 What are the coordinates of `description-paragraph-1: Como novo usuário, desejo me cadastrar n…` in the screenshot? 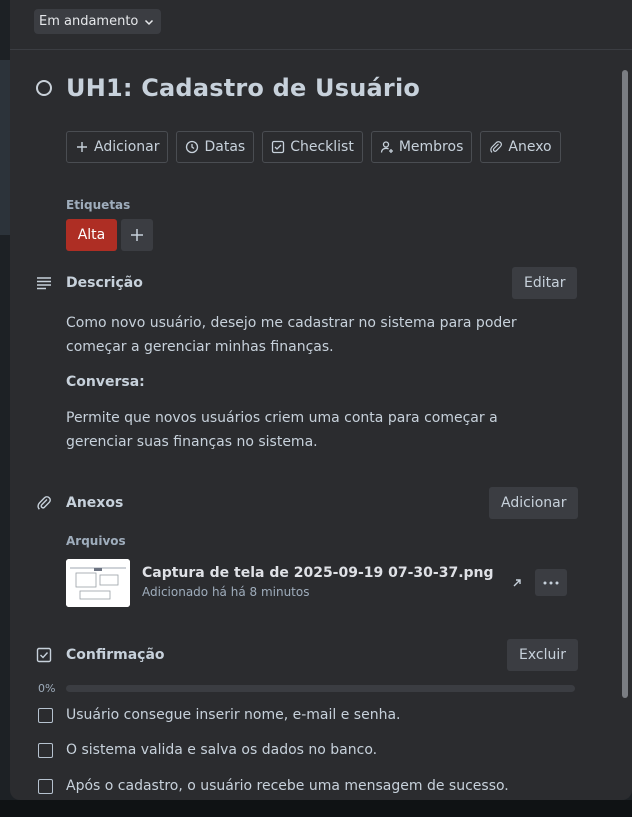 It's located at (291, 335).